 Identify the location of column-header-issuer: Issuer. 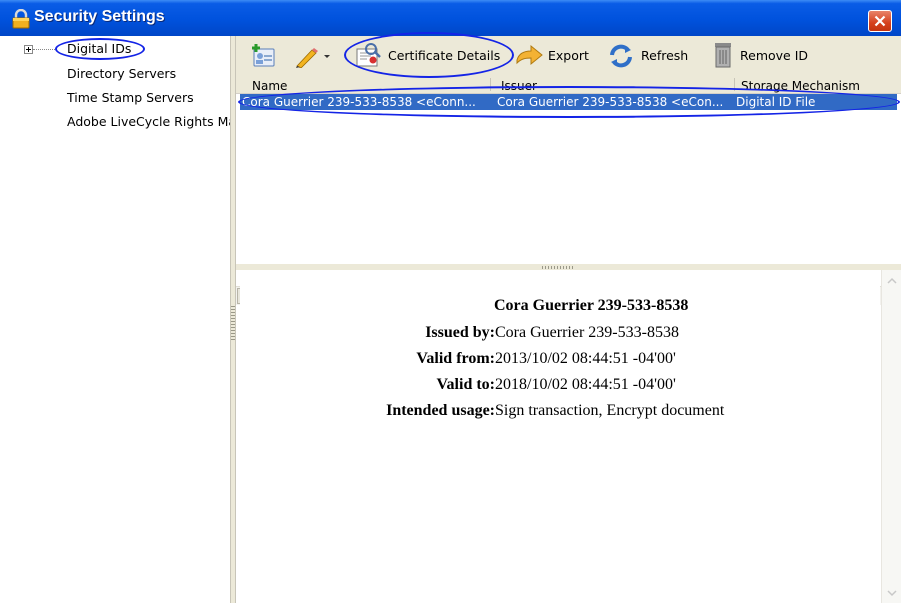
(519, 86).